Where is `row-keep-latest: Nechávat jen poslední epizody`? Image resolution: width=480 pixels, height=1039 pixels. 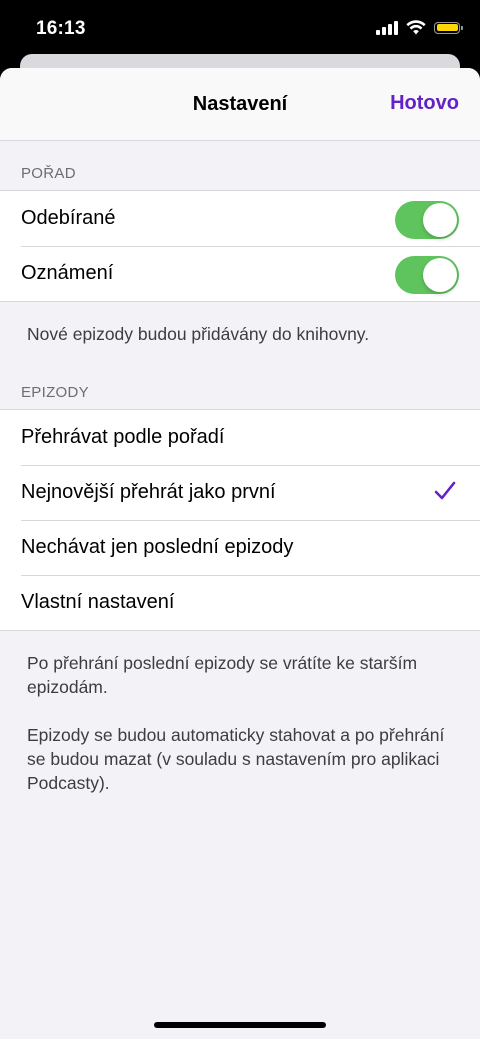
row-keep-latest: Nechávat jen poslední epizody is located at coordinates (240, 547).